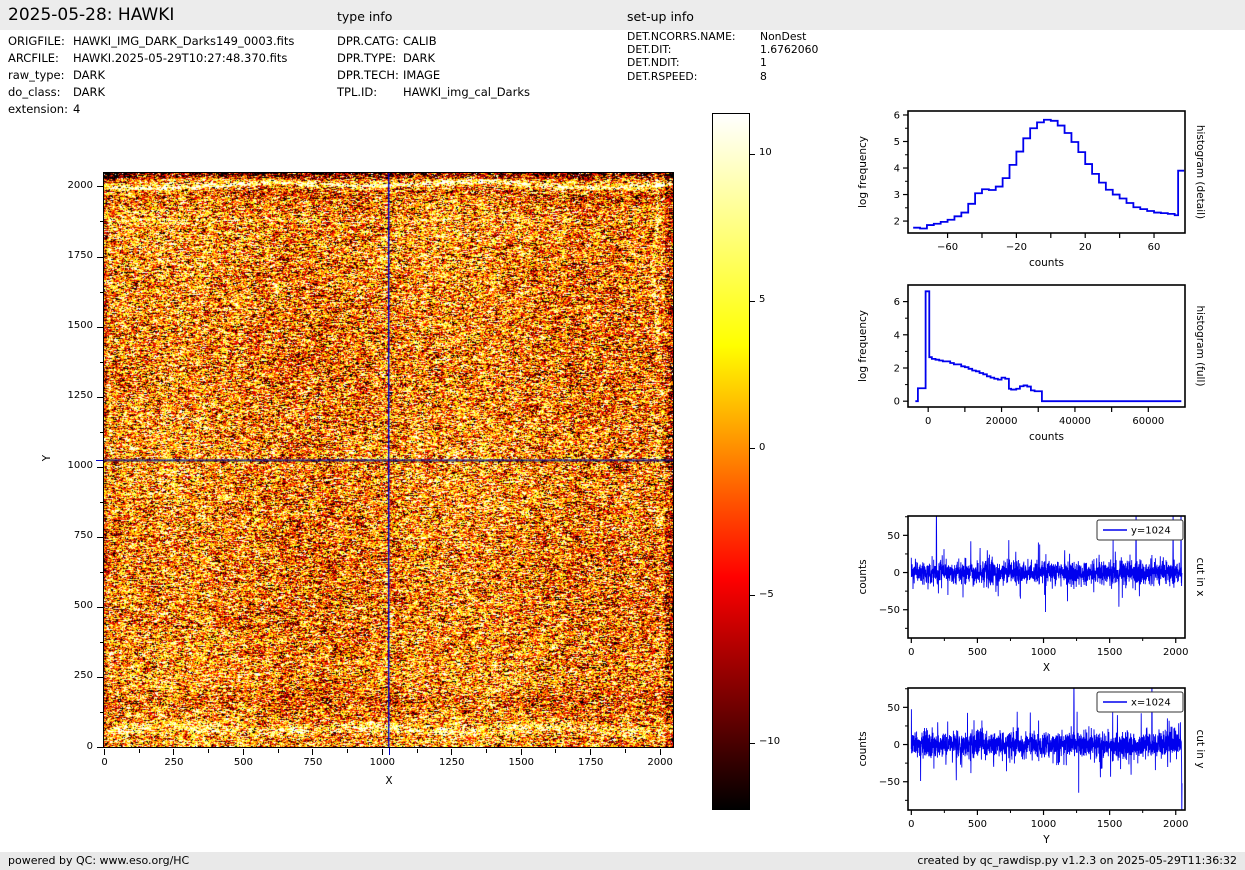 This screenshot has width=1245, height=870. Describe the element at coordinates (99, 461) in the screenshot. I see `crosshair-y-stub` at that location.